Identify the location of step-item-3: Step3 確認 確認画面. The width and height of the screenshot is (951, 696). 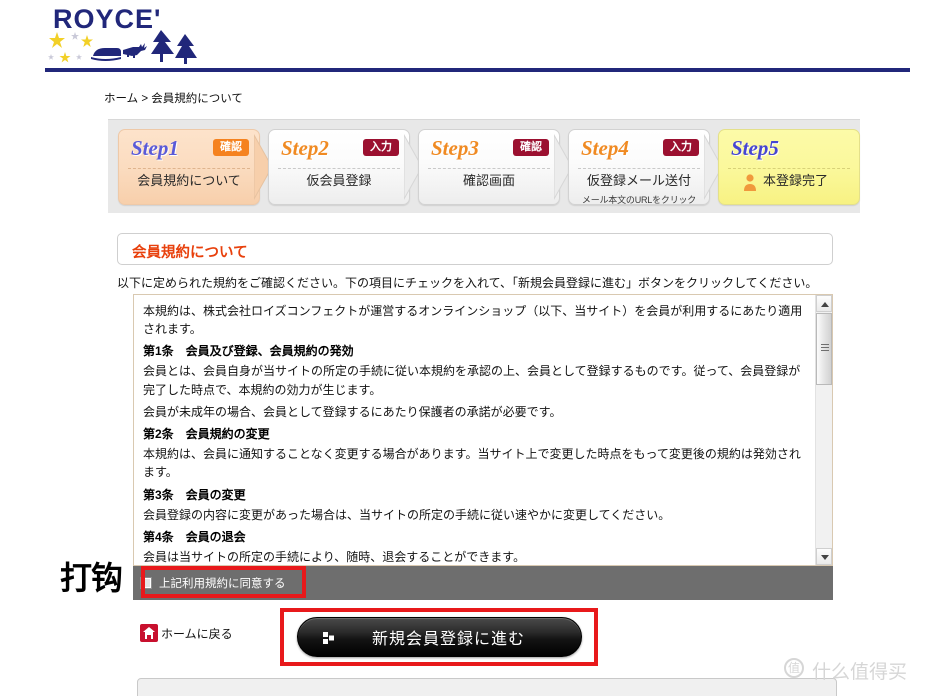
(489, 167).